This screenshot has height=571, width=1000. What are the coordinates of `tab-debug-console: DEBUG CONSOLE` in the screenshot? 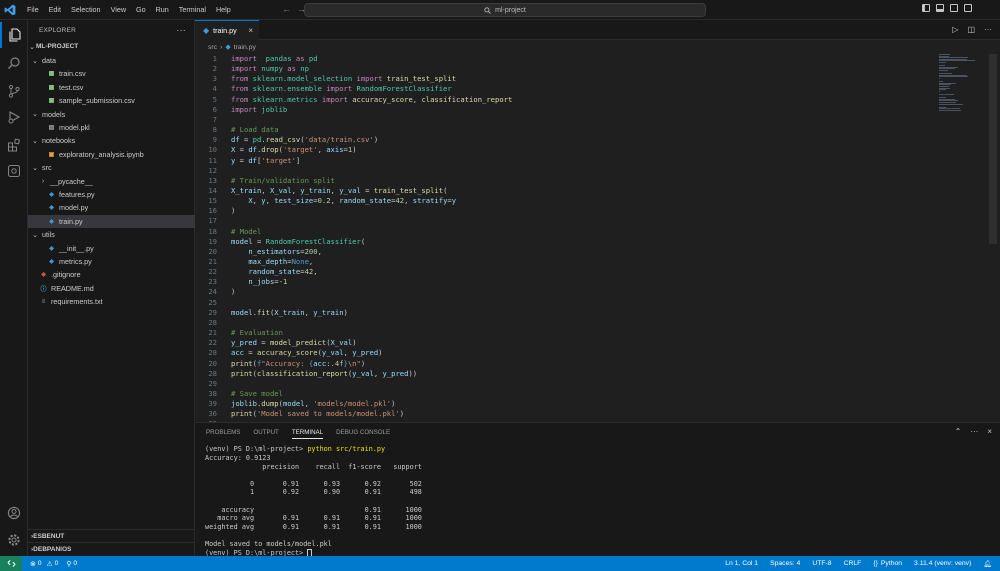 It's located at (363, 432).